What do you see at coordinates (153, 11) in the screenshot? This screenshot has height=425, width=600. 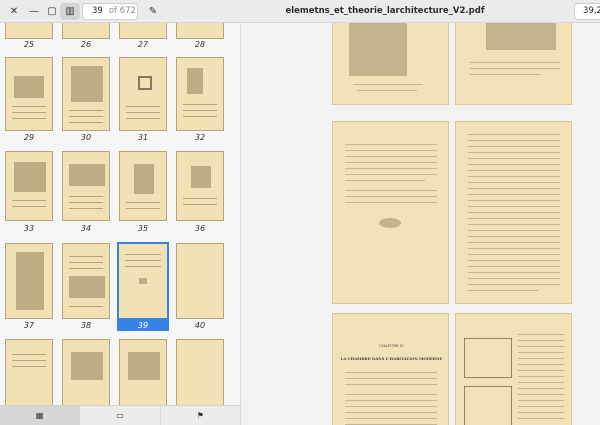 I see `pencil-icon: ✎` at bounding box center [153, 11].